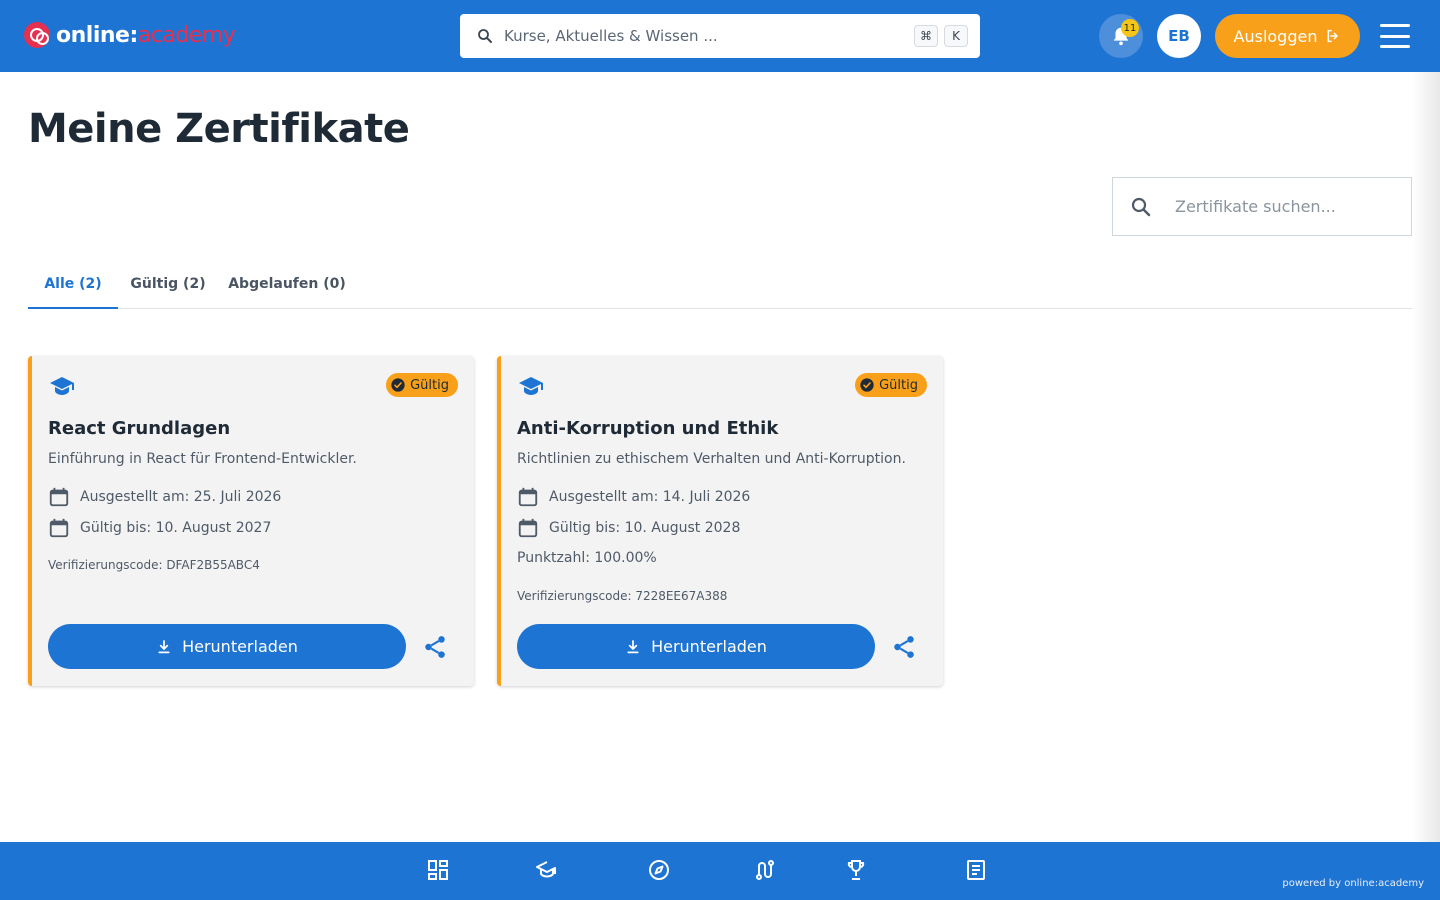 This screenshot has width=1440, height=900. I want to click on verification-code: Verifizierungscode: 7228EE67A388, so click(622, 596).